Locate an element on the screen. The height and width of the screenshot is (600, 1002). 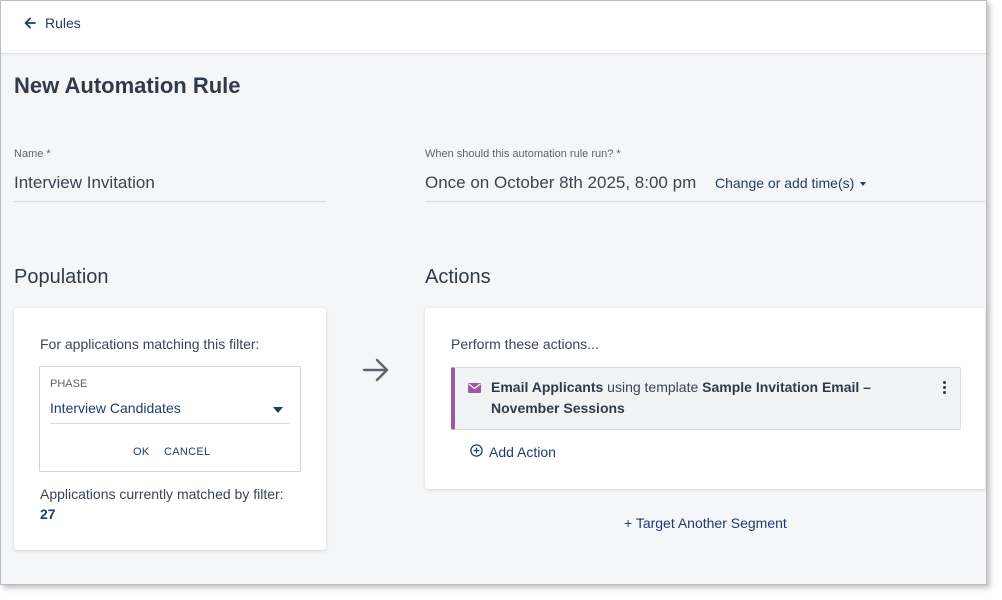
mail-icon is located at coordinates (474, 389).